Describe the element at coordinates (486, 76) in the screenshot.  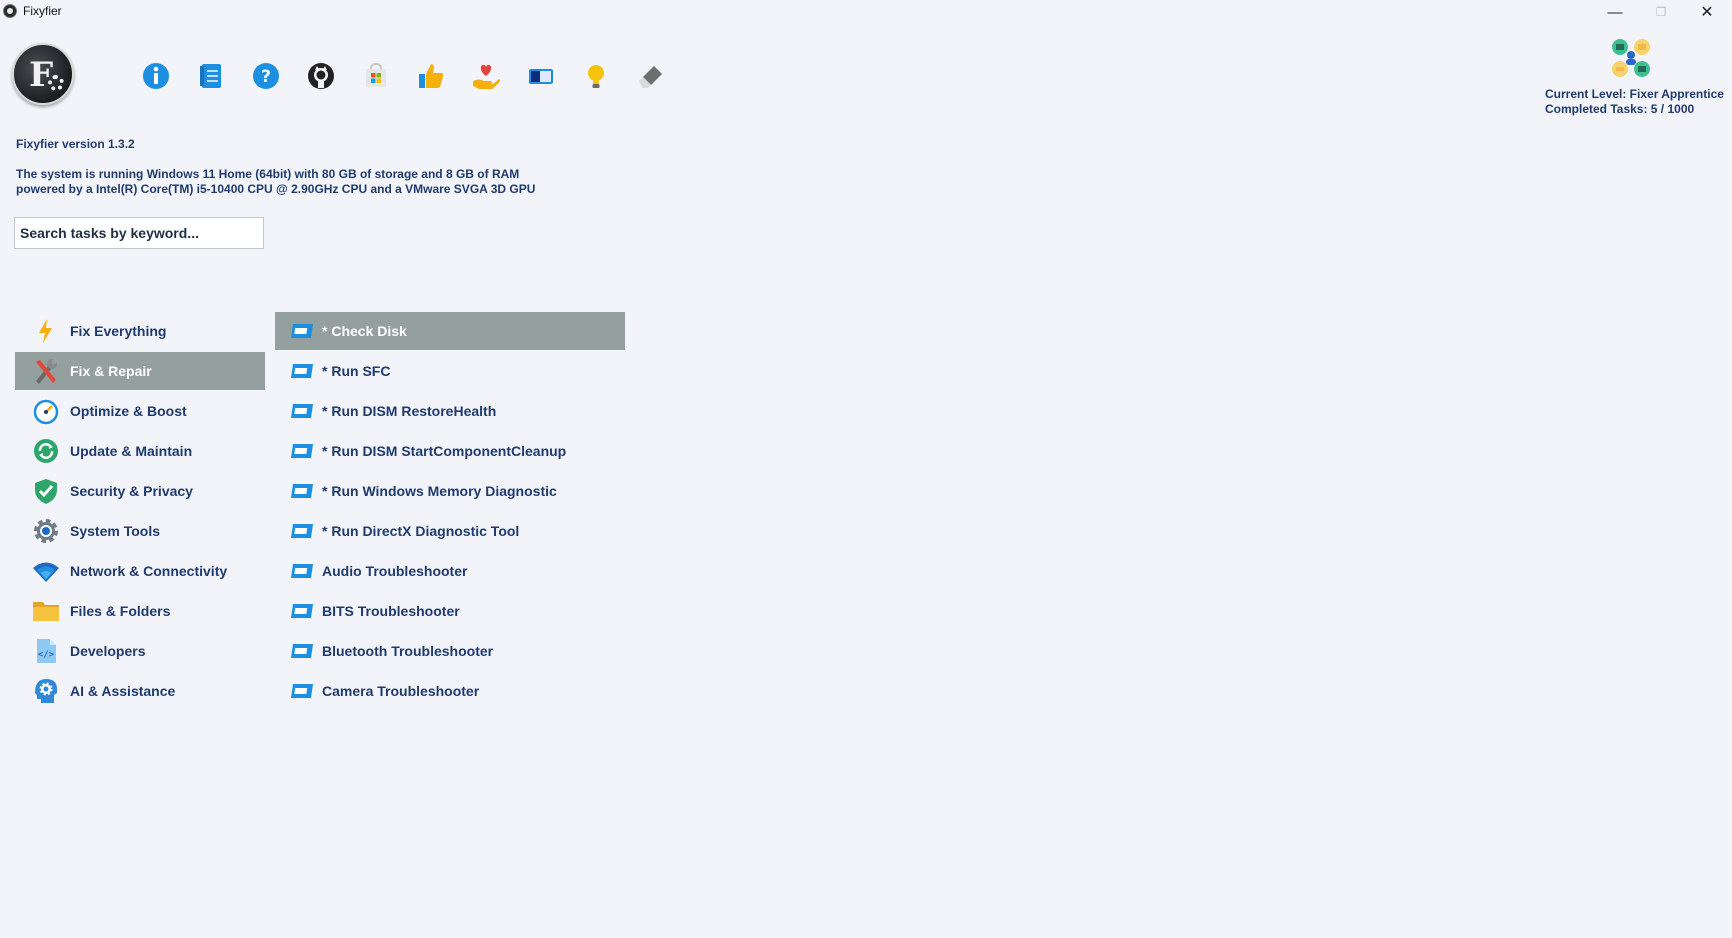
I see `donate-icon` at that location.